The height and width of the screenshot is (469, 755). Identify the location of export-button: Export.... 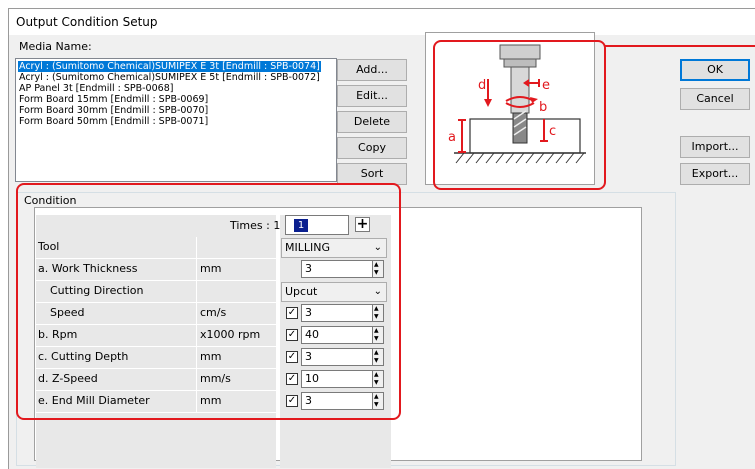
(715, 174).